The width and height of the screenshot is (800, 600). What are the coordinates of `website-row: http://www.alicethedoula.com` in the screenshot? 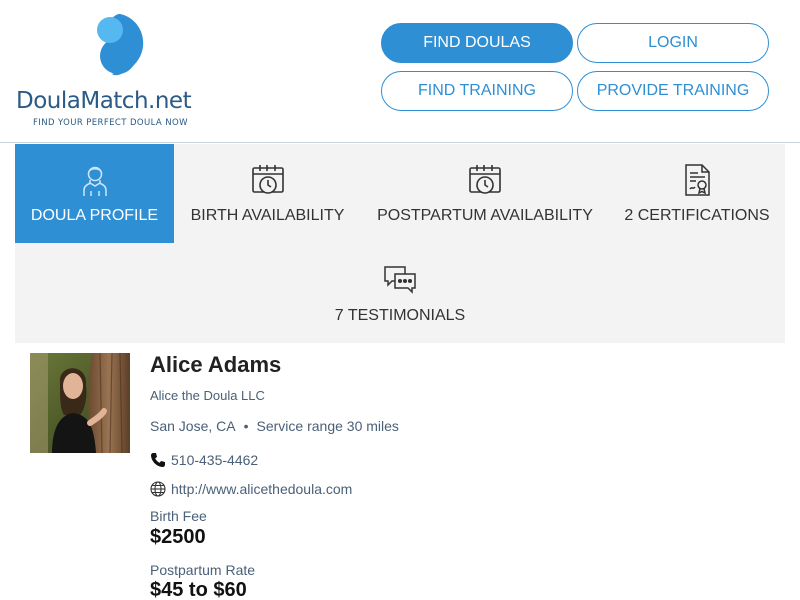 It's located at (251, 489).